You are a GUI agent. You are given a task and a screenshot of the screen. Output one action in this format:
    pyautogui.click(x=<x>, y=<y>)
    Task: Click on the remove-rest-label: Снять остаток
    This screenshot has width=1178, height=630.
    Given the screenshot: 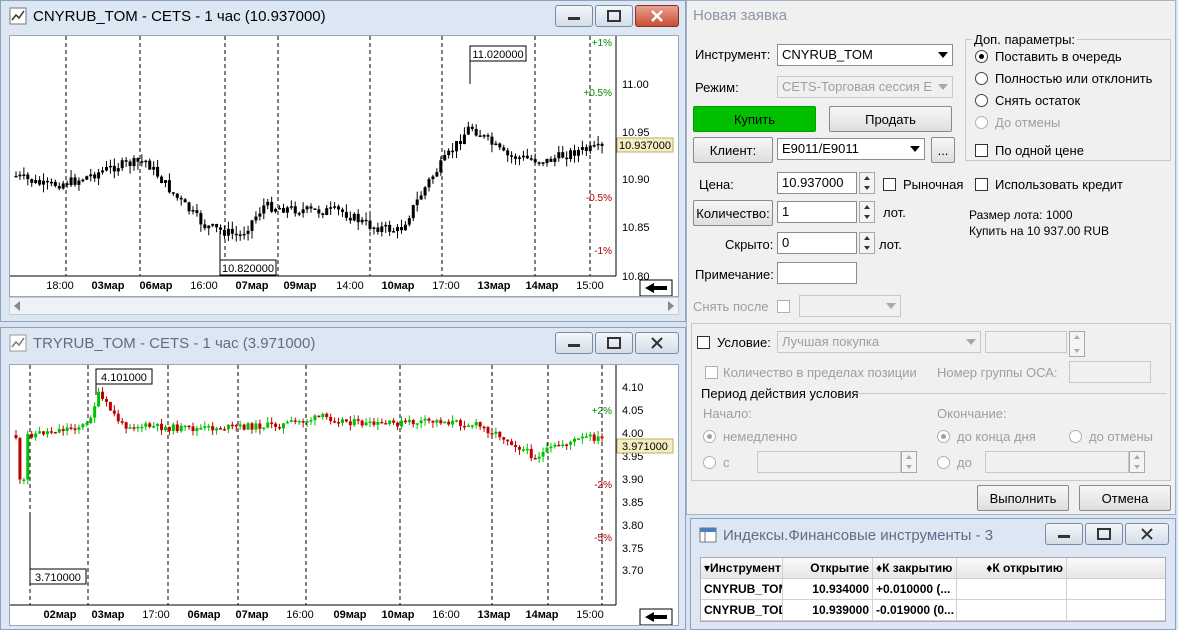 What is the action you would take?
    pyautogui.click(x=1038, y=100)
    